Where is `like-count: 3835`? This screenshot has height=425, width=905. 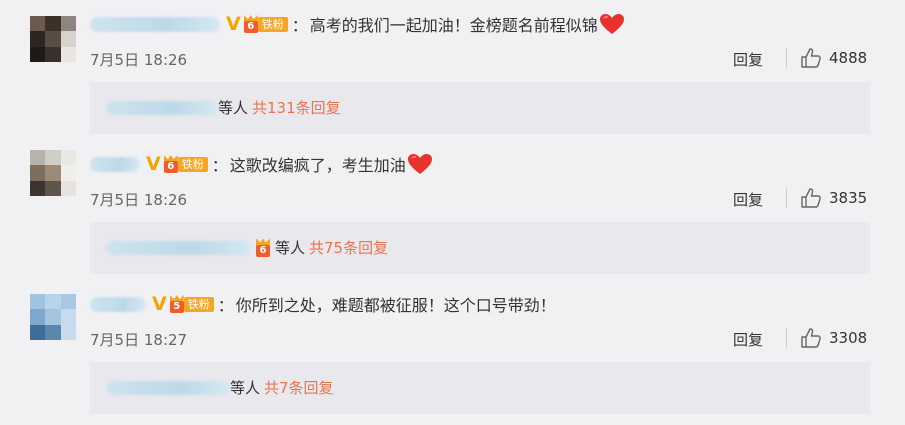 like-count: 3835 is located at coordinates (848, 198).